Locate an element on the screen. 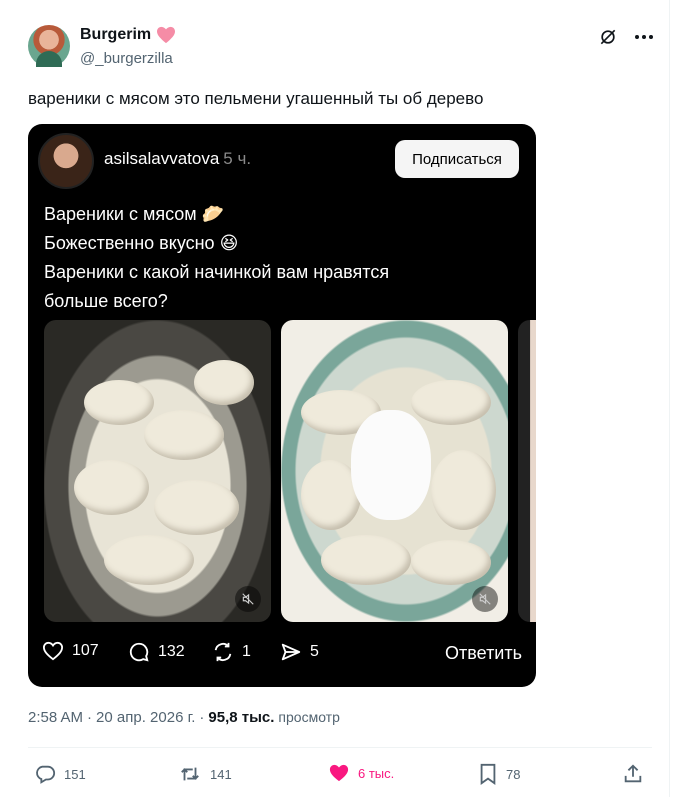 Image resolution: width=677 pixels, height=797 pixels. share-button is located at coordinates (633, 774).